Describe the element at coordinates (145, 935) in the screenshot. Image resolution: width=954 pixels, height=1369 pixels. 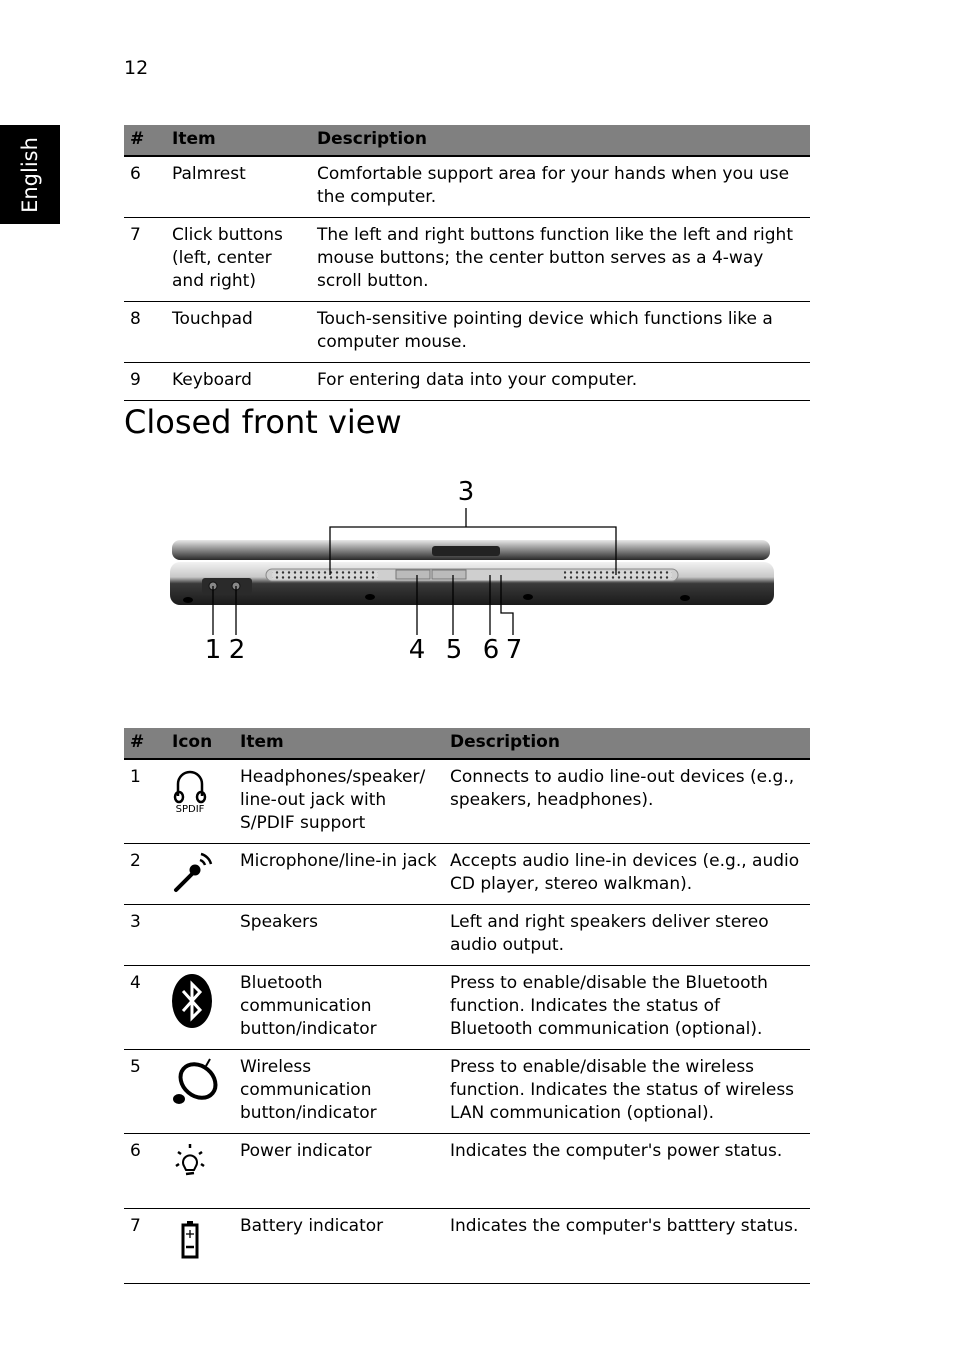
I see `row-number: 3` at that location.